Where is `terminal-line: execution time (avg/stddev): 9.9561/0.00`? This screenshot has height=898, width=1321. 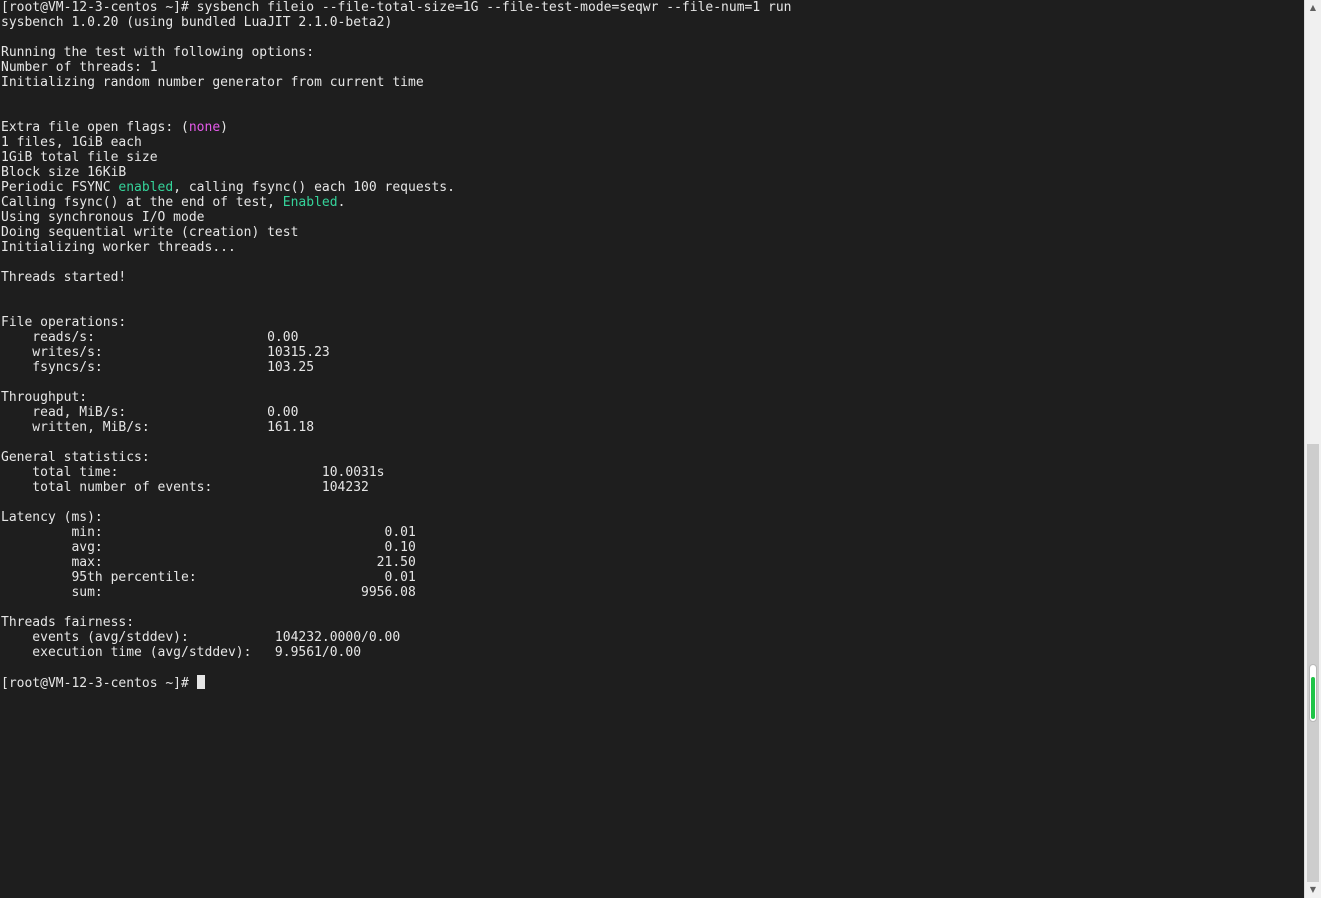 terminal-line: execution time (avg/stddev): 9.9561/0.00 is located at coordinates (181, 652).